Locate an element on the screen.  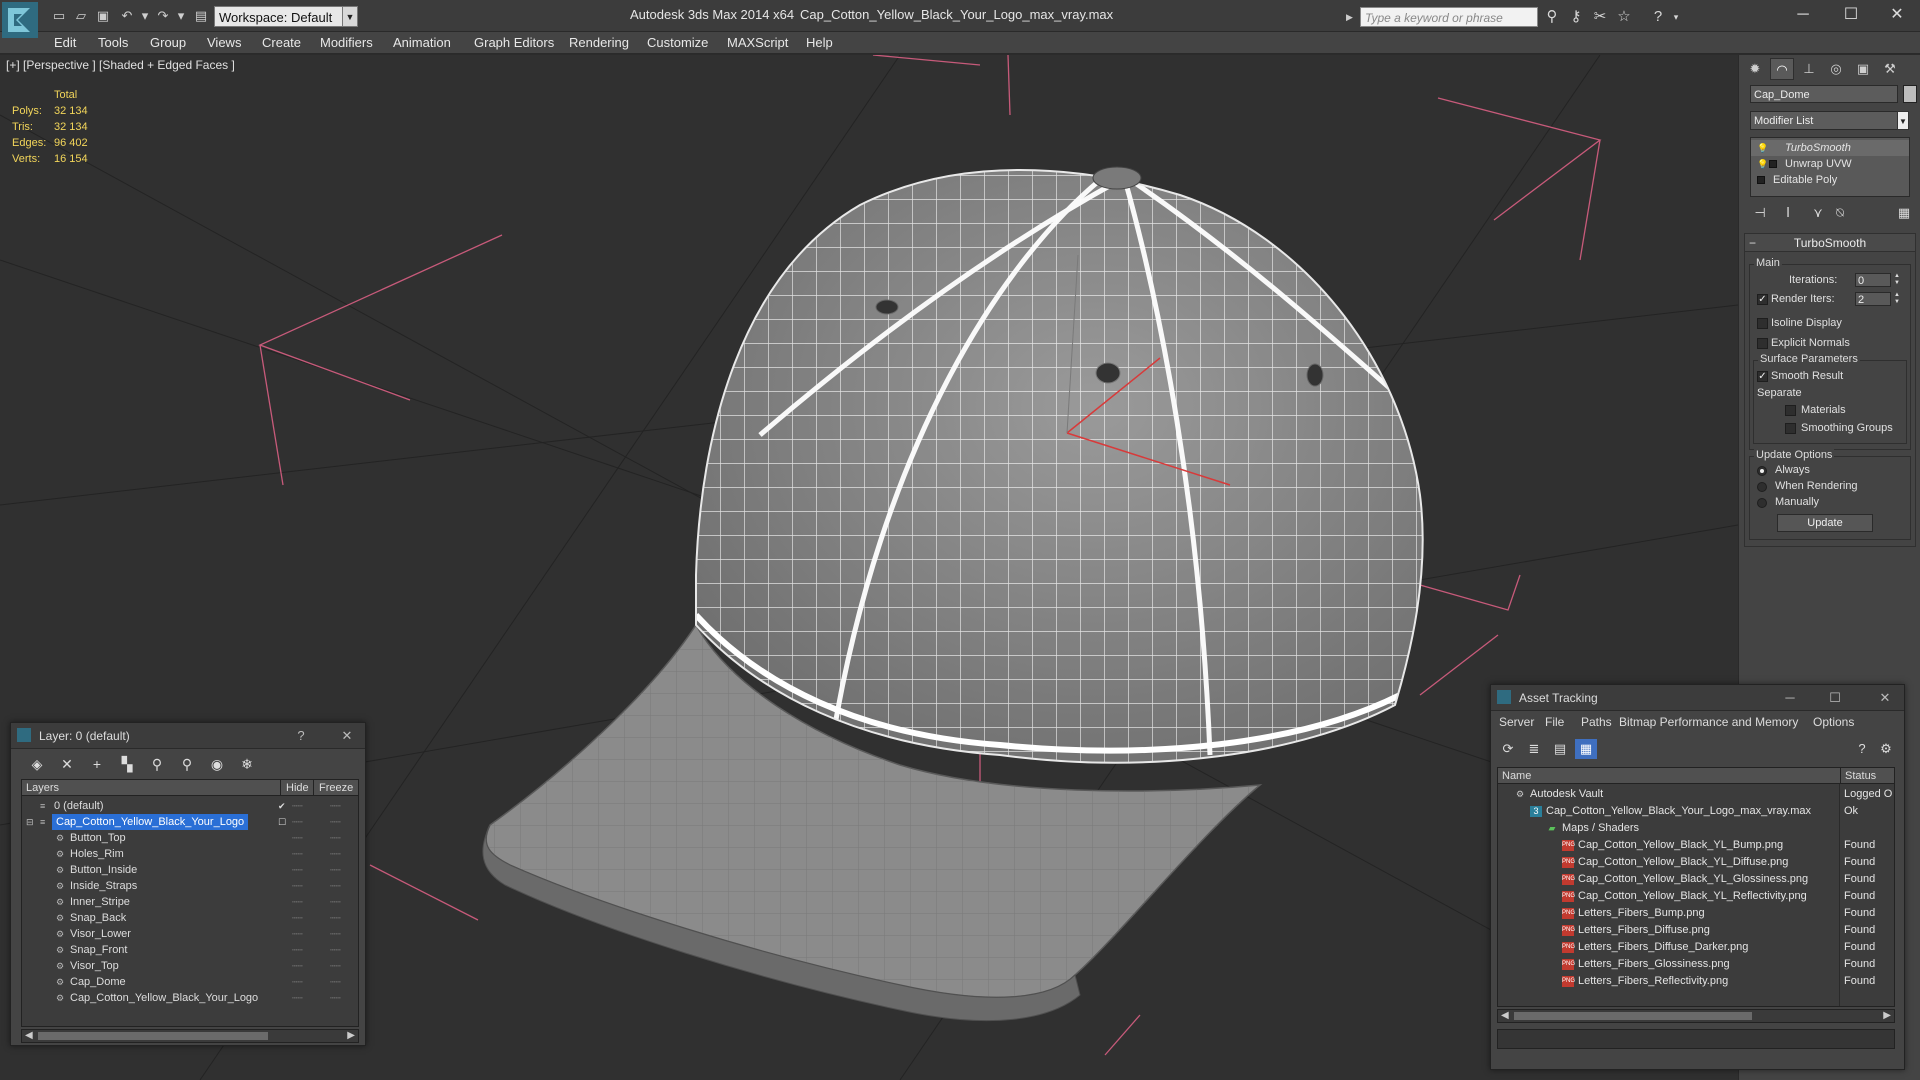
asset-dialog-titlebar: Asset Tracking ─ ☐ ✕ is located at coordinates (1697, 698).